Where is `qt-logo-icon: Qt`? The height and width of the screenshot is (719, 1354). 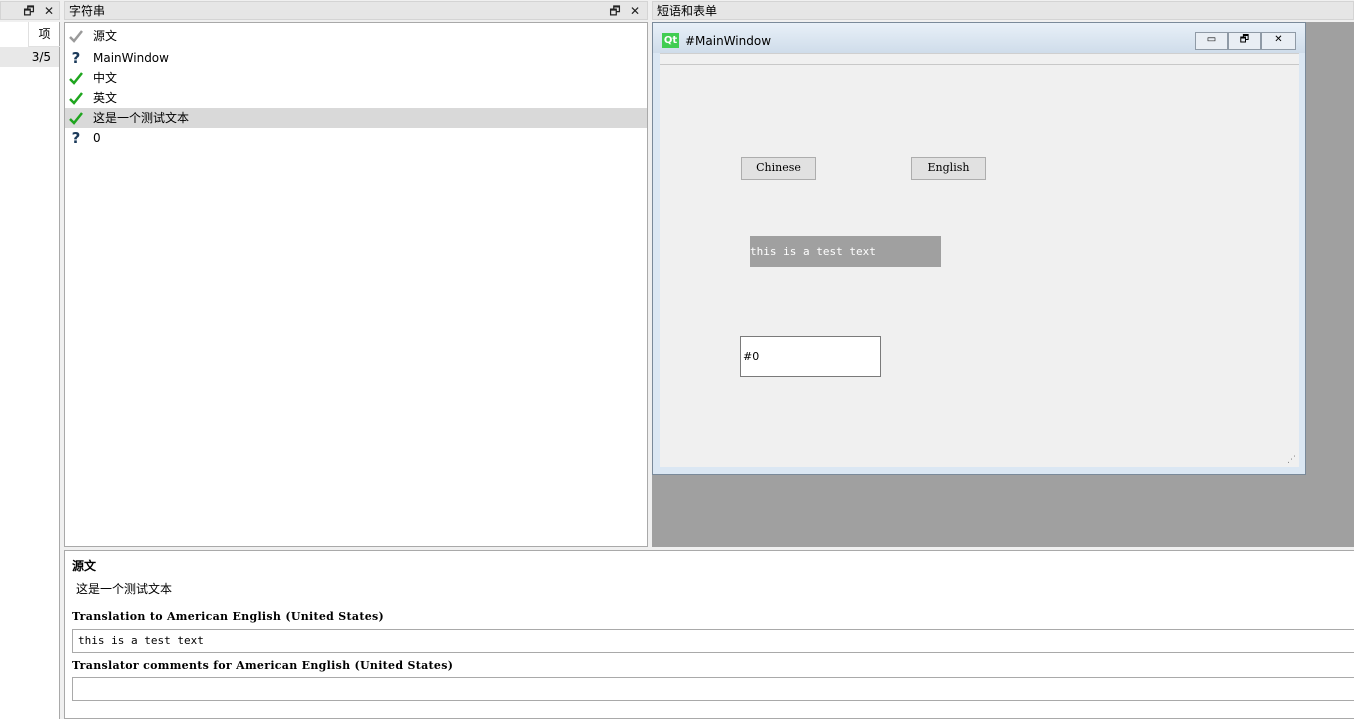 qt-logo-icon: Qt is located at coordinates (670, 40).